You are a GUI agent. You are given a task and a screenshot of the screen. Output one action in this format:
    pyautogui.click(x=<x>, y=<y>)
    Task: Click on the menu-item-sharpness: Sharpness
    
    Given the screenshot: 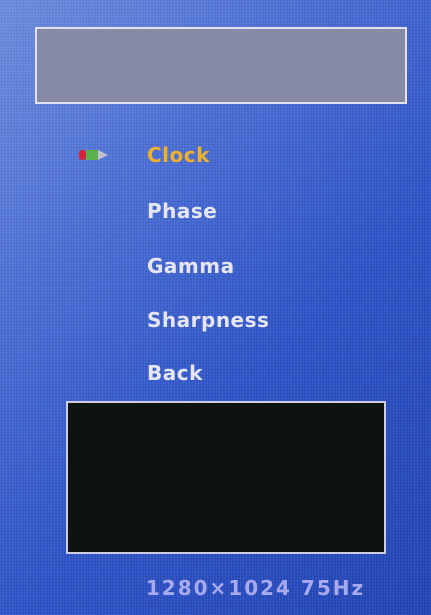 What is the action you would take?
    pyautogui.click(x=208, y=320)
    